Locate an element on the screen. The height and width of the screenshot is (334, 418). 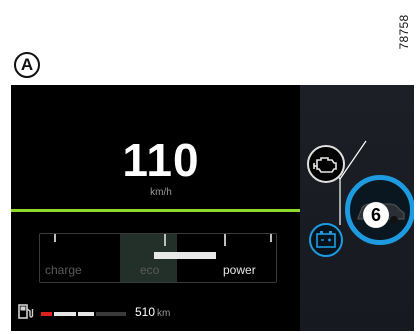
figure-reference-text: 78758 is located at coordinates (404, 32).